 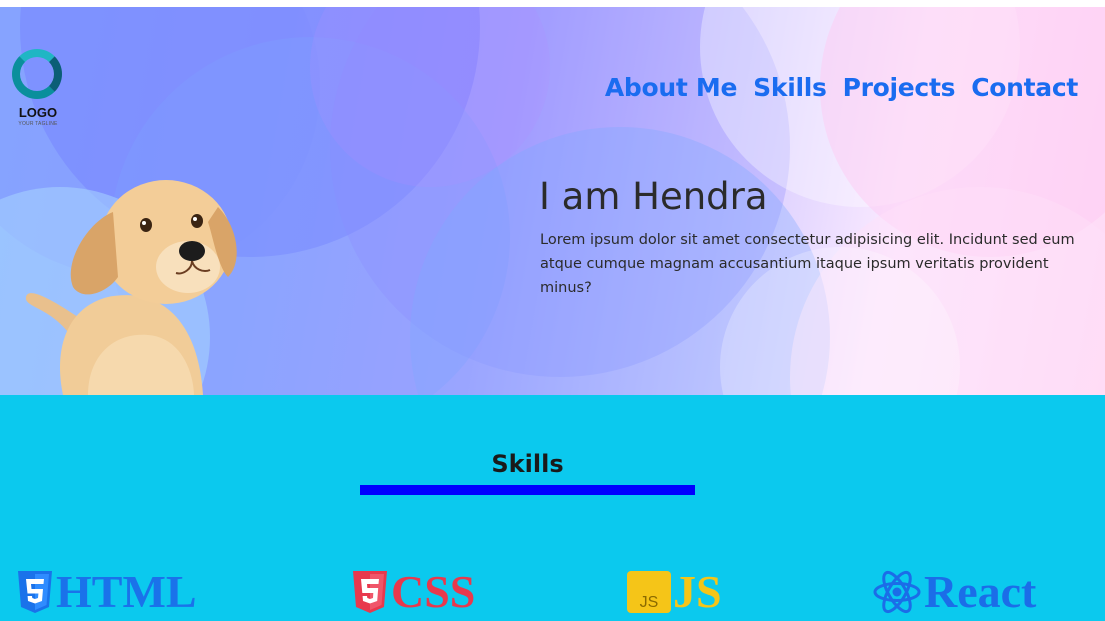 What do you see at coordinates (38, 124) in the screenshot?
I see `logo-tagline: YOUR TAGLINE` at bounding box center [38, 124].